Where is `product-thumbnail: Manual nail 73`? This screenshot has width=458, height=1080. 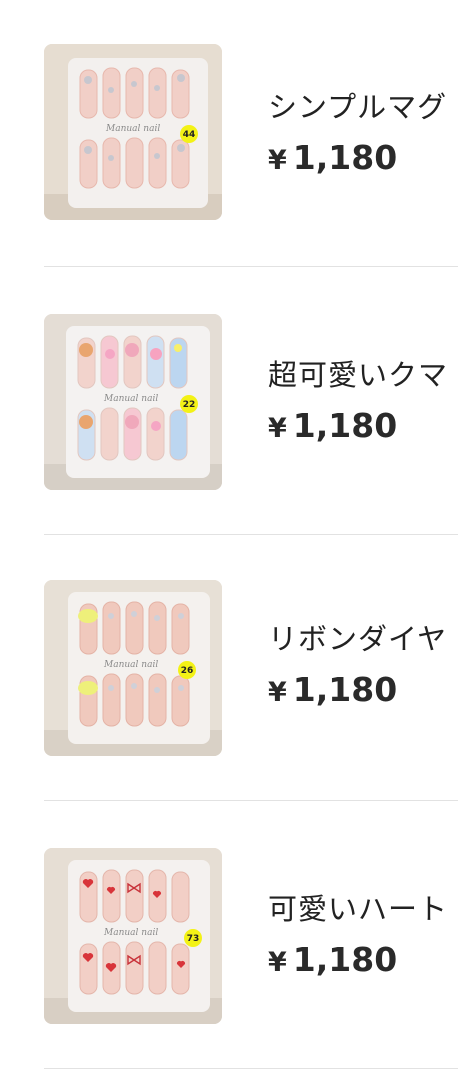 product-thumbnail: Manual nail 73 is located at coordinates (133, 936).